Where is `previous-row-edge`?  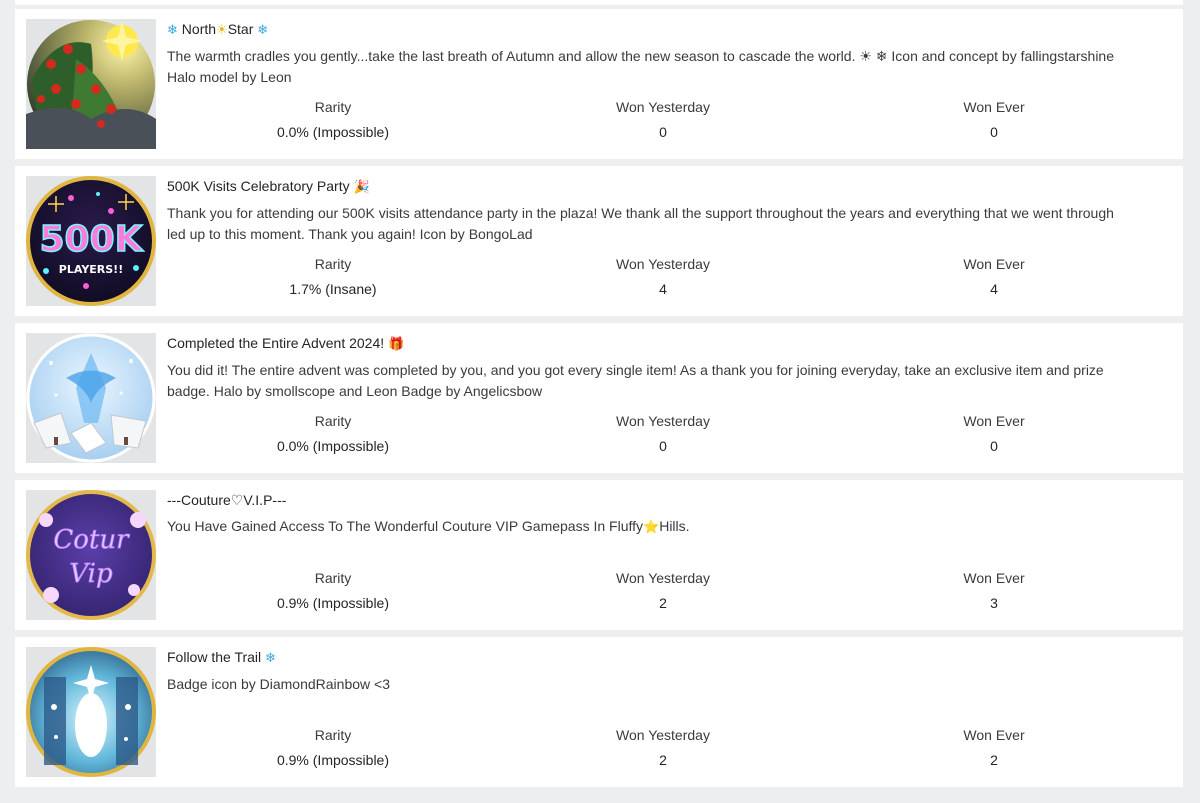
previous-row-edge is located at coordinates (599, 2).